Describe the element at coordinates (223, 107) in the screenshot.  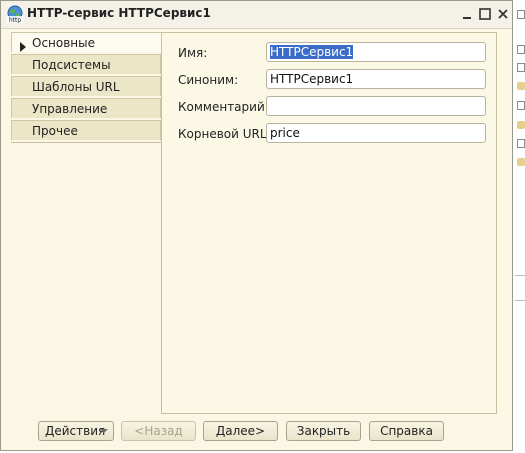
I see `comment-label: Комментарий:` at that location.